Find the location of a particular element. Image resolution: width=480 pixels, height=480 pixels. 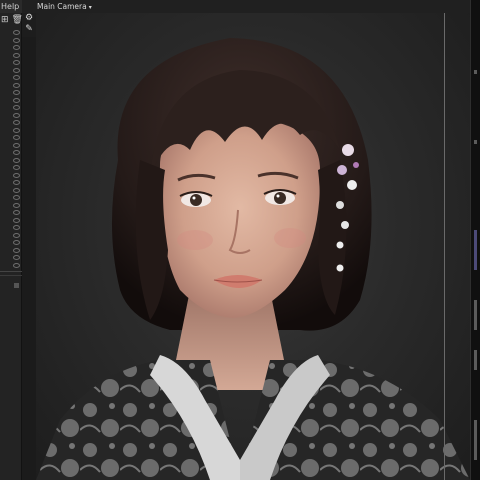

brush-icon: ✎ is located at coordinates (29, 29).